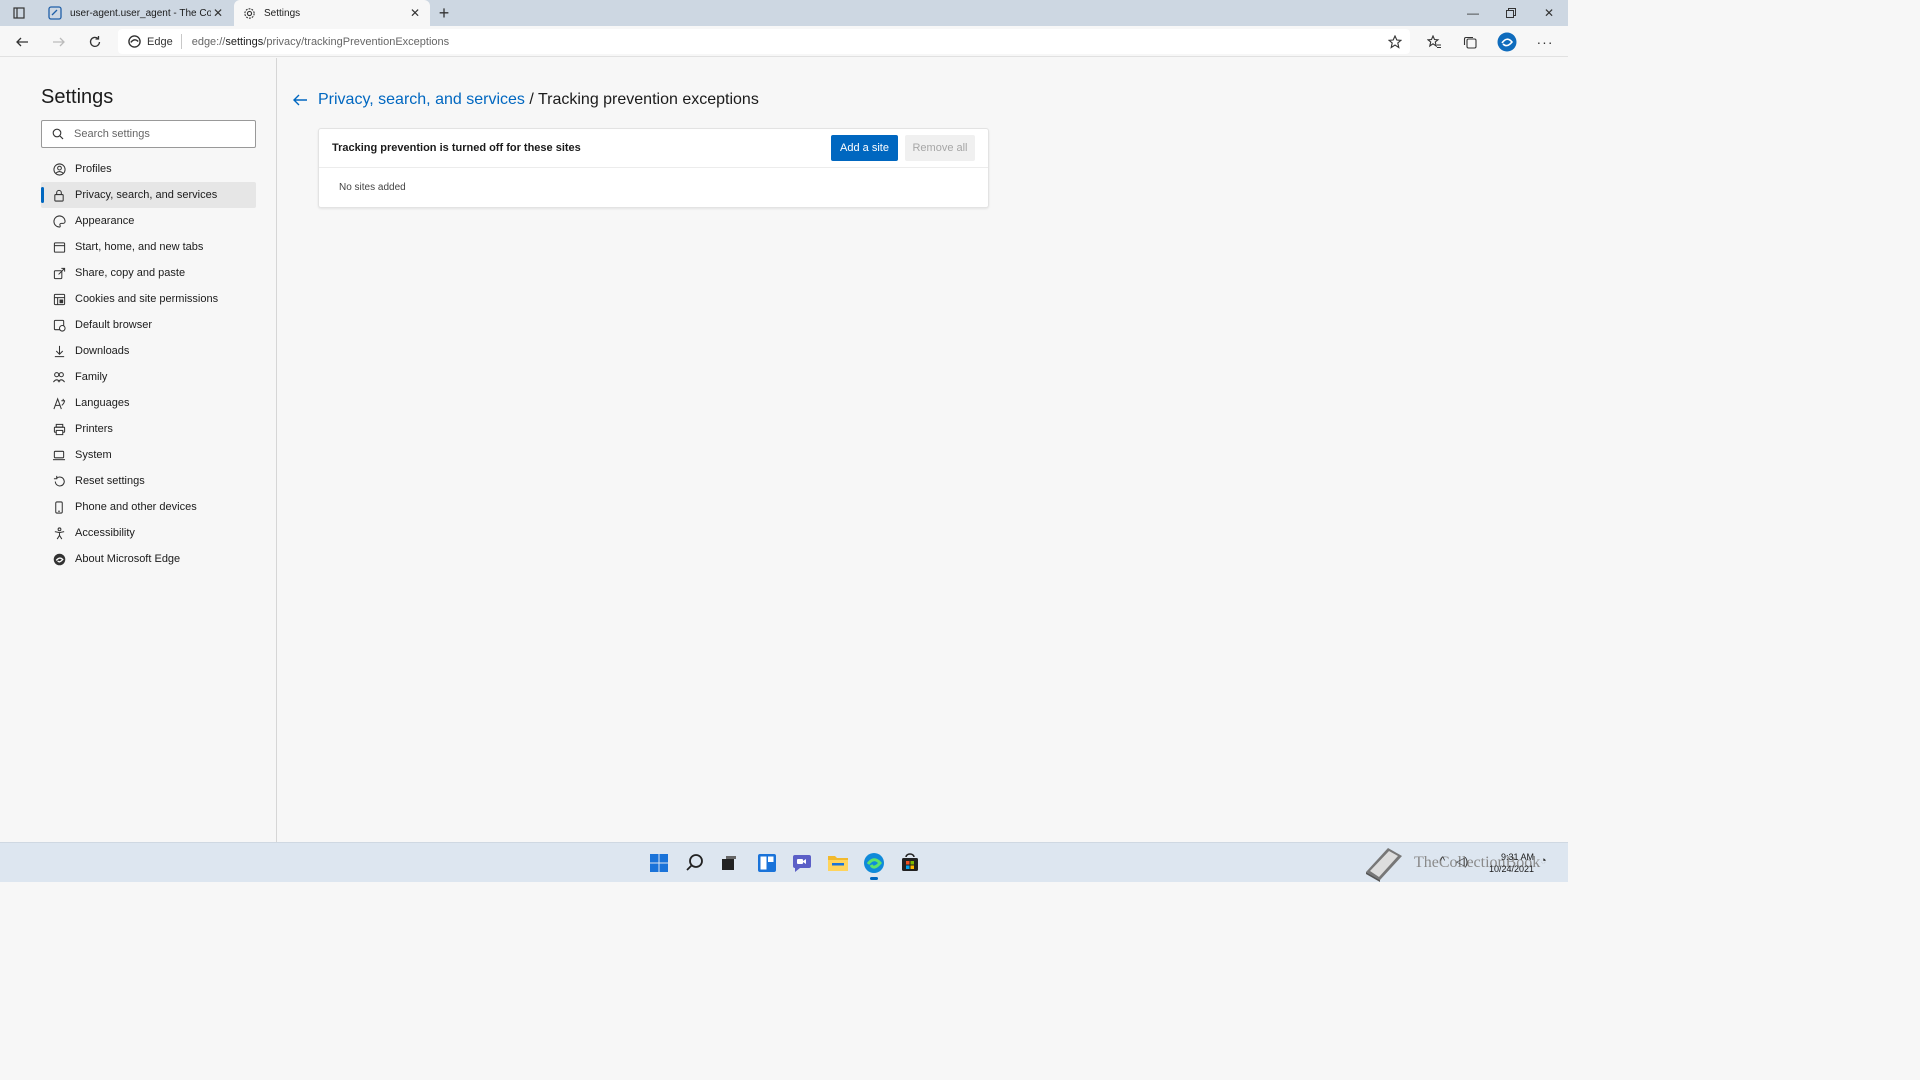  I want to click on search-settings-input: Search settings, so click(148, 134).